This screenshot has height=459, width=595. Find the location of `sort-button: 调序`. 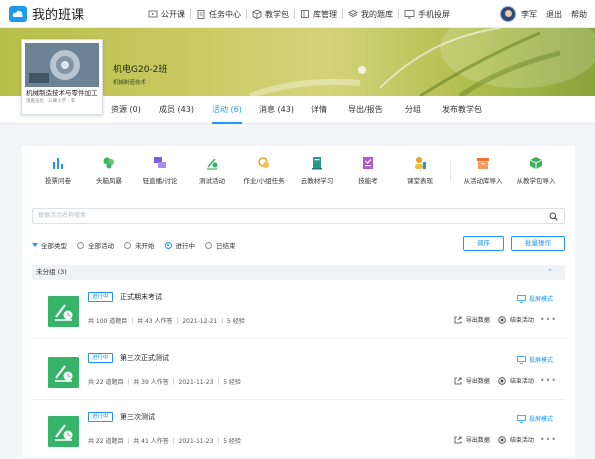

sort-button: 调序 is located at coordinates (483, 243).